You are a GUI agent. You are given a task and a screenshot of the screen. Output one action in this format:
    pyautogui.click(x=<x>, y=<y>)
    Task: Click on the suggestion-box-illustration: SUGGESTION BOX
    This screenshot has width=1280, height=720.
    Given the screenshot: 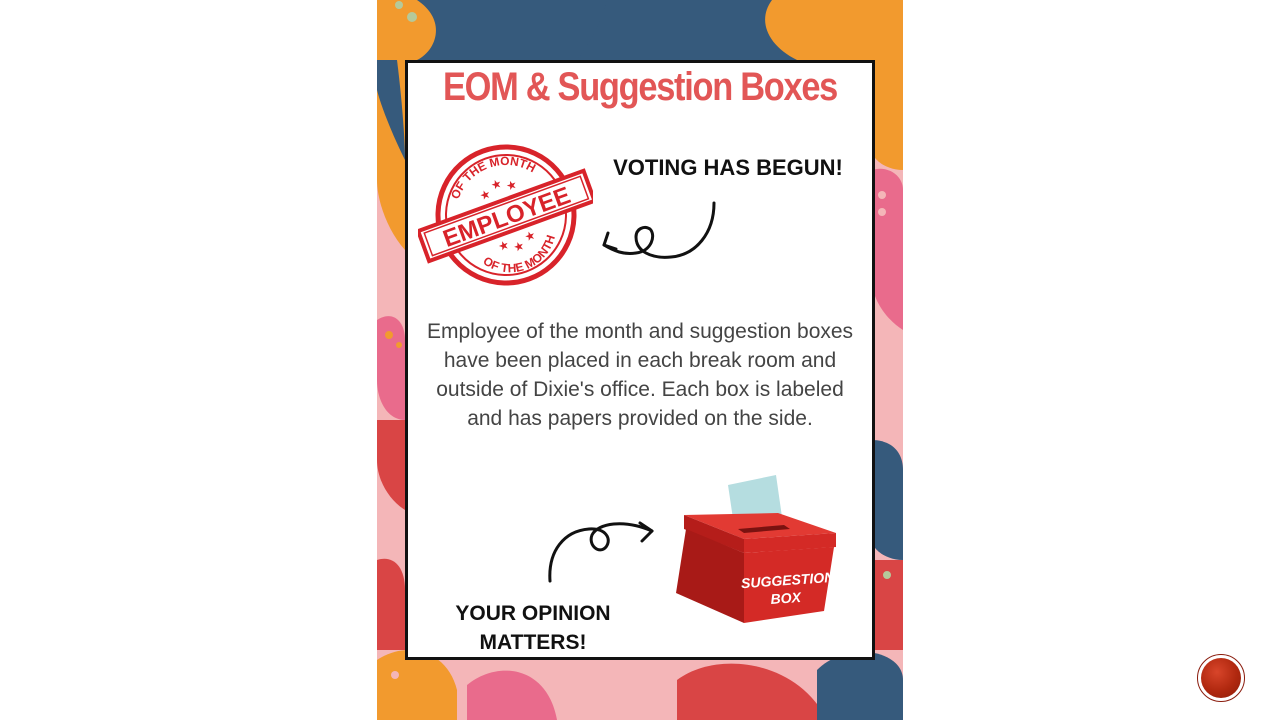 What is the action you would take?
    pyautogui.click(x=756, y=549)
    